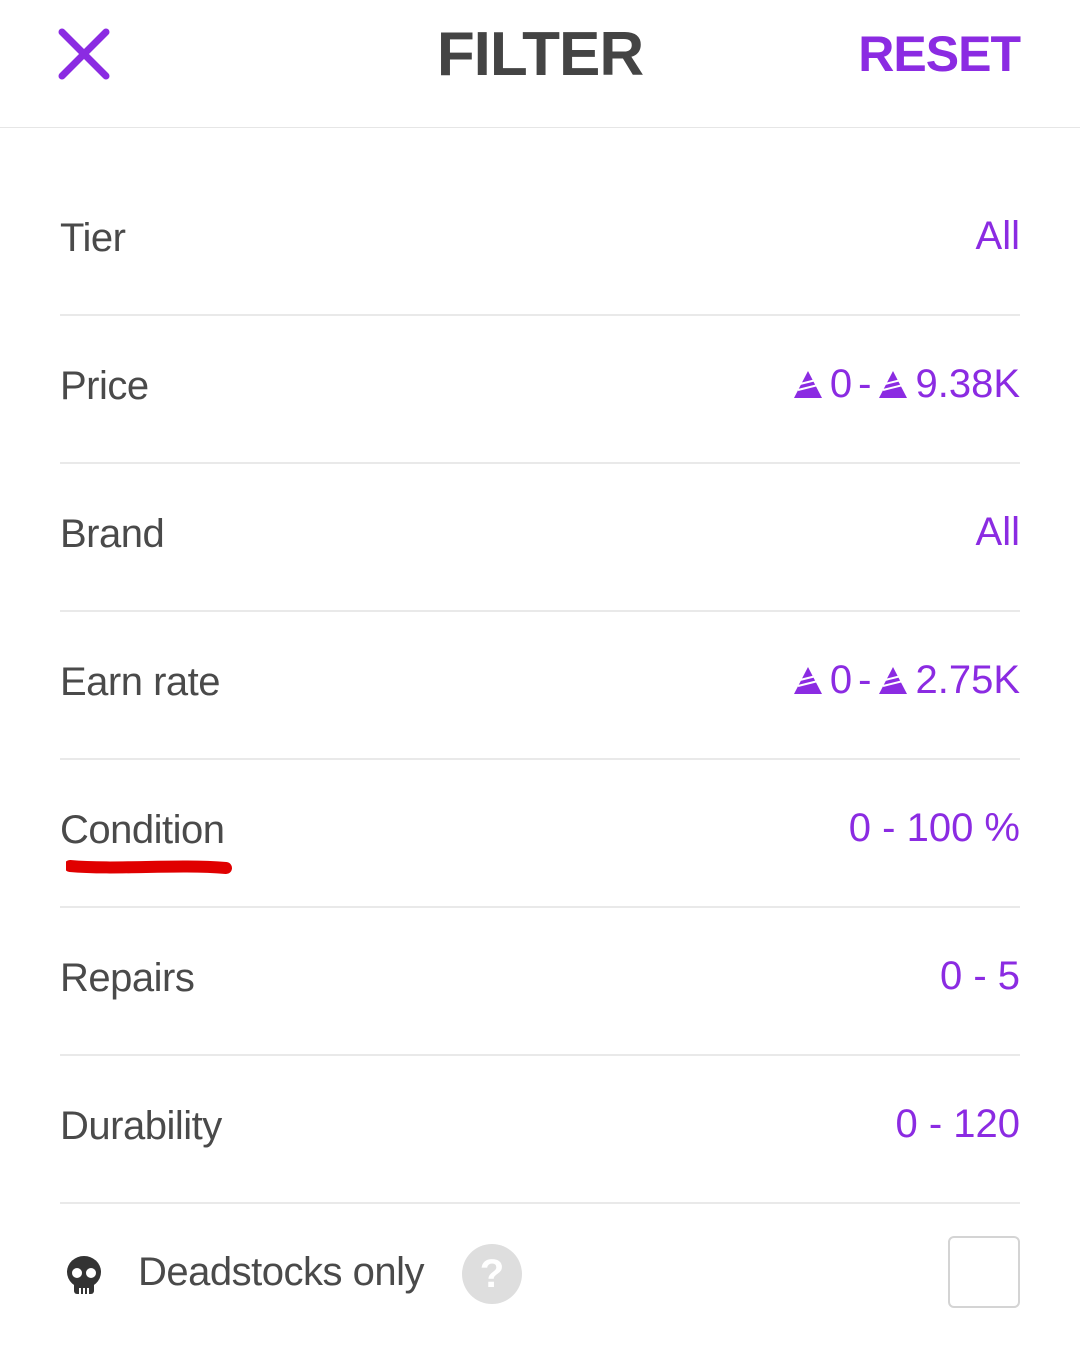  What do you see at coordinates (540, 64) in the screenshot?
I see `header-bar: FILTER RESET` at bounding box center [540, 64].